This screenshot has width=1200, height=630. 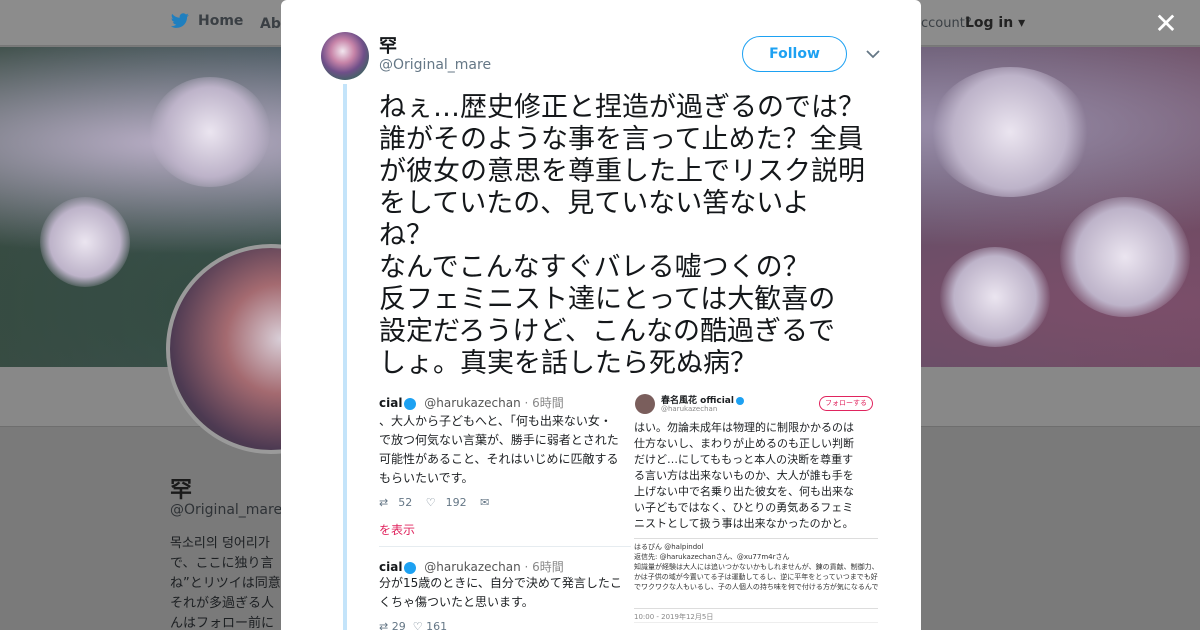 I want to click on quoted-follow-badge: フォローする, so click(x=846, y=403).